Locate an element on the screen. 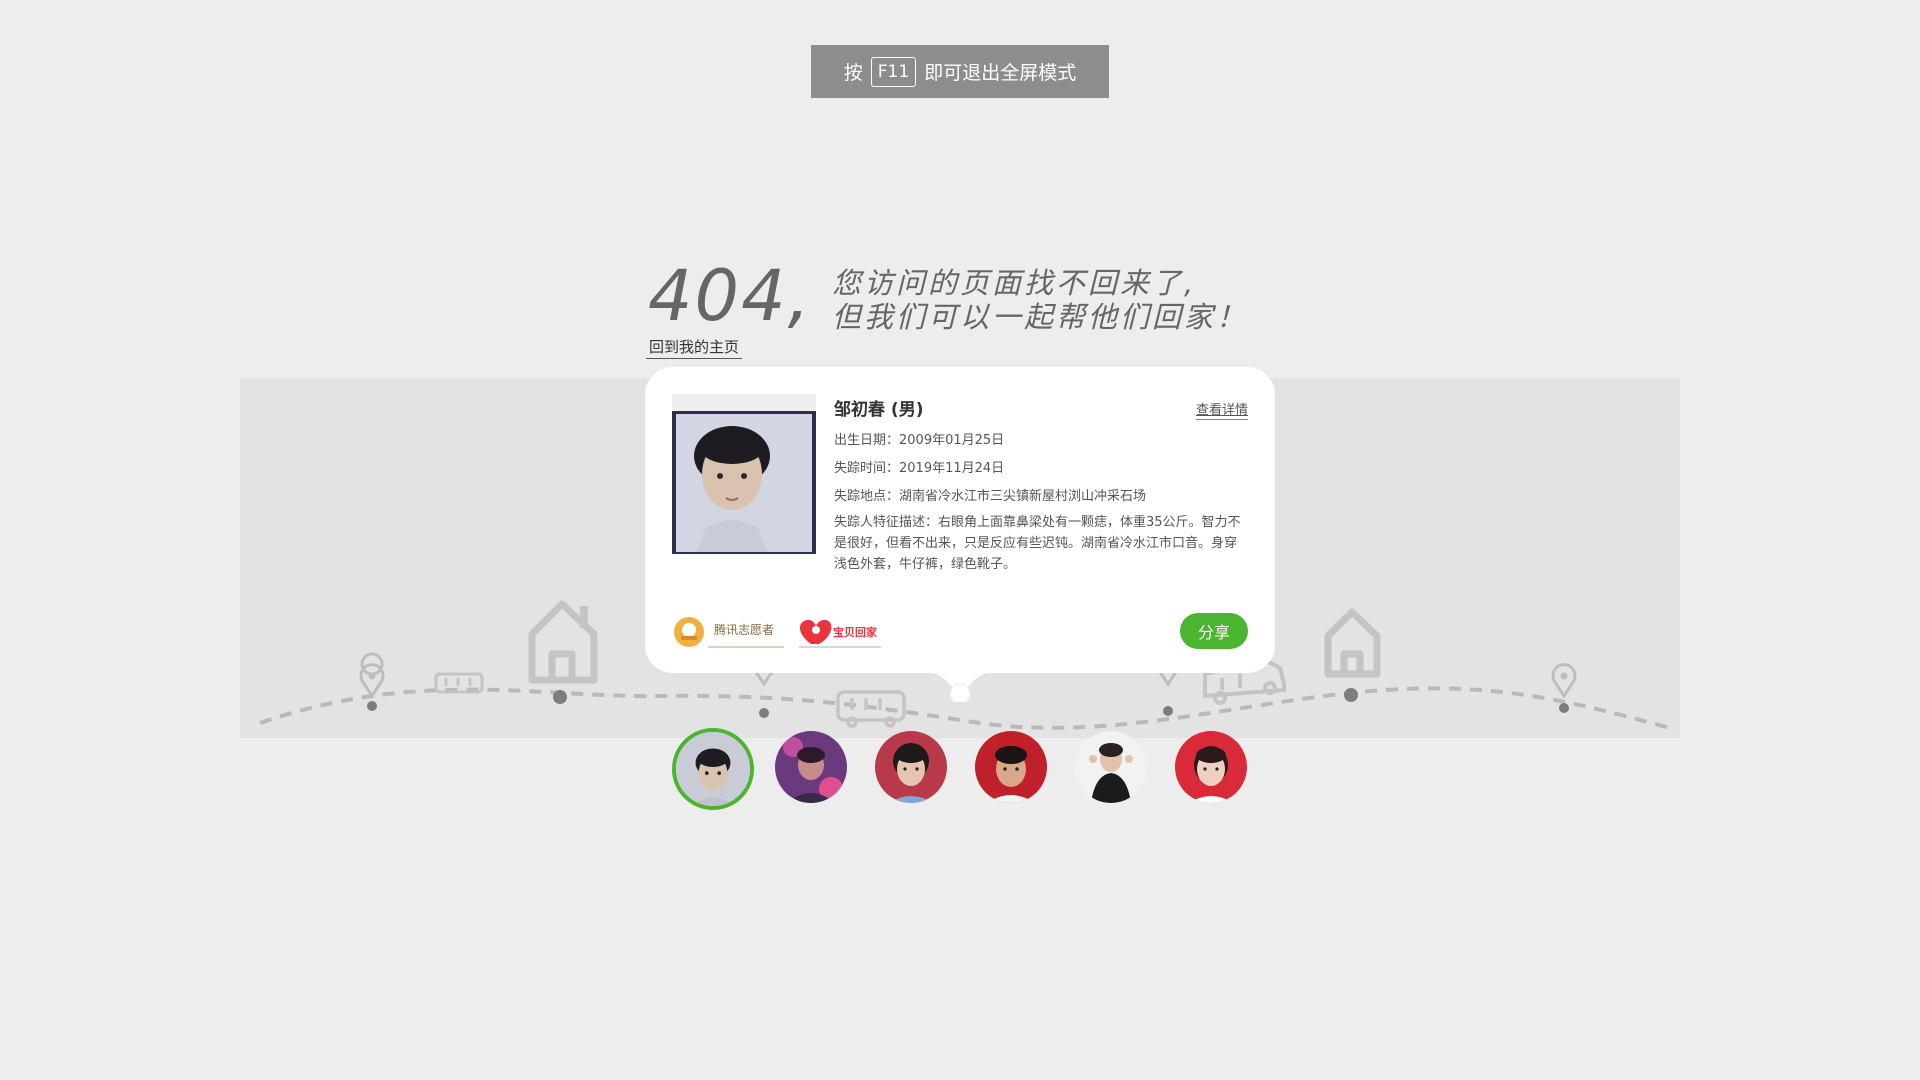 This screenshot has width=1920, height=1080. person-name: 邹初春 (男) is located at coordinates (879, 410).